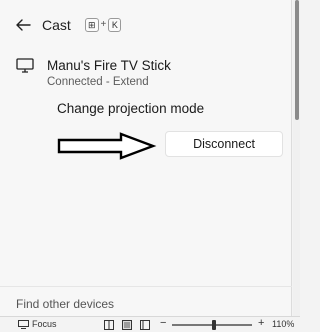 This screenshot has height=332, width=320. What do you see at coordinates (44, 324) in the screenshot?
I see `focus-label: Focus` at bounding box center [44, 324].